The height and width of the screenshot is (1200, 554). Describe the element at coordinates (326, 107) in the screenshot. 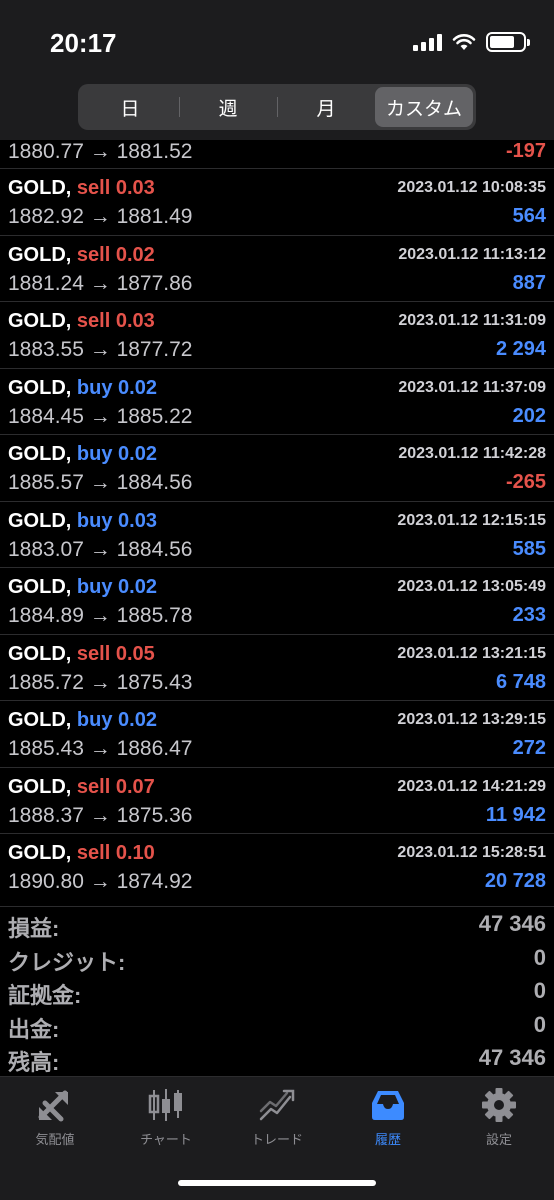

I see `period-tab-month: 月` at that location.